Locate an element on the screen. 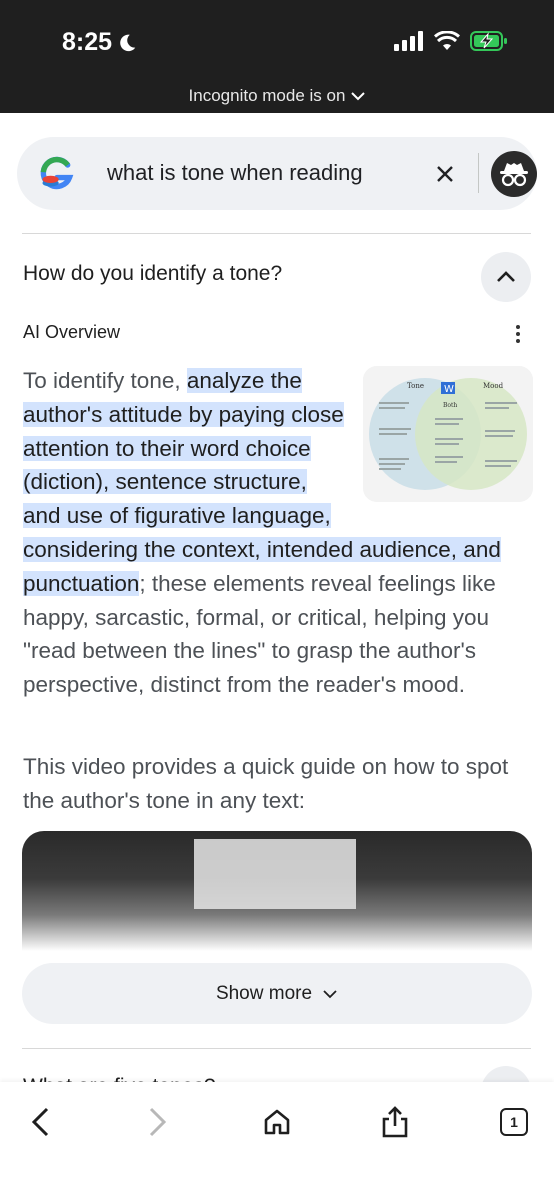 Image resolution: width=554 pixels, height=1200 pixels. question-title: How do you identify a tone? is located at coordinates (152, 274).